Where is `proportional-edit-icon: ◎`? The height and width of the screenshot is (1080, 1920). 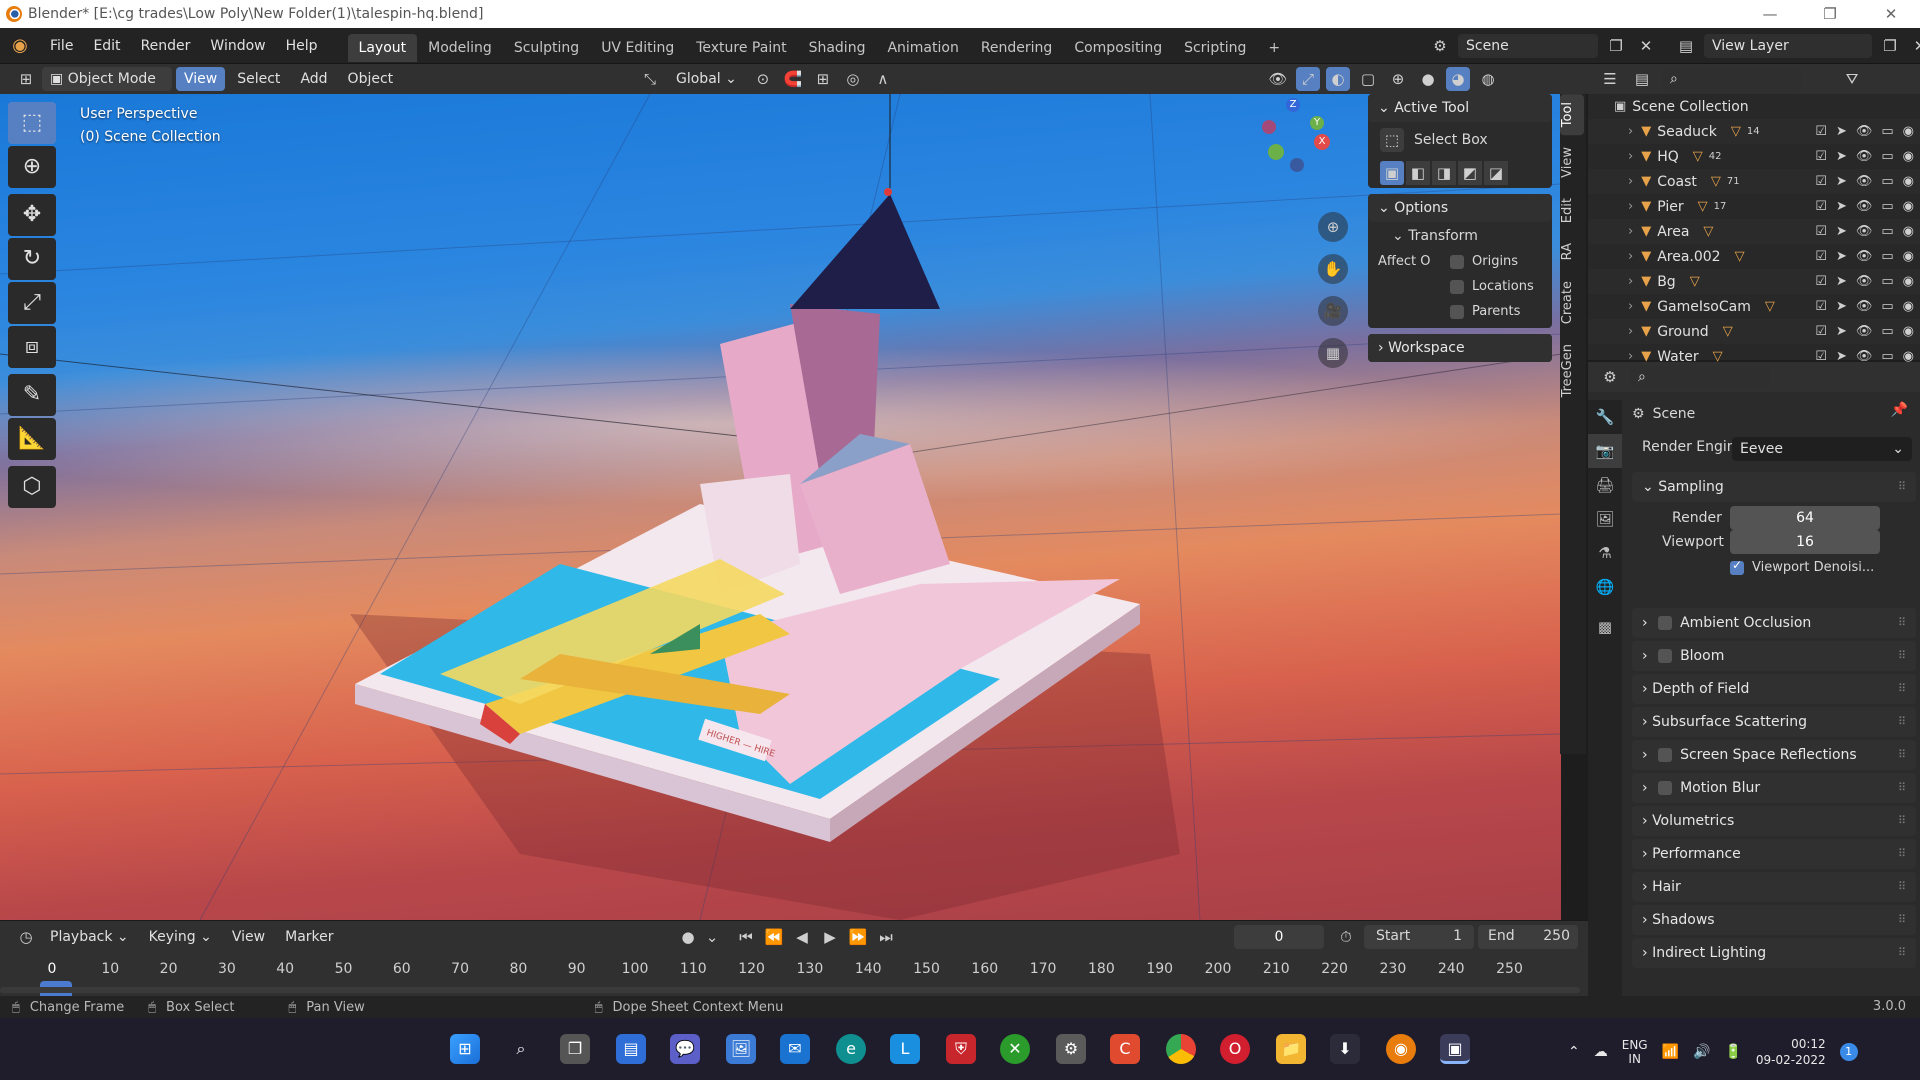 proportional-edit-icon: ◎ is located at coordinates (853, 79).